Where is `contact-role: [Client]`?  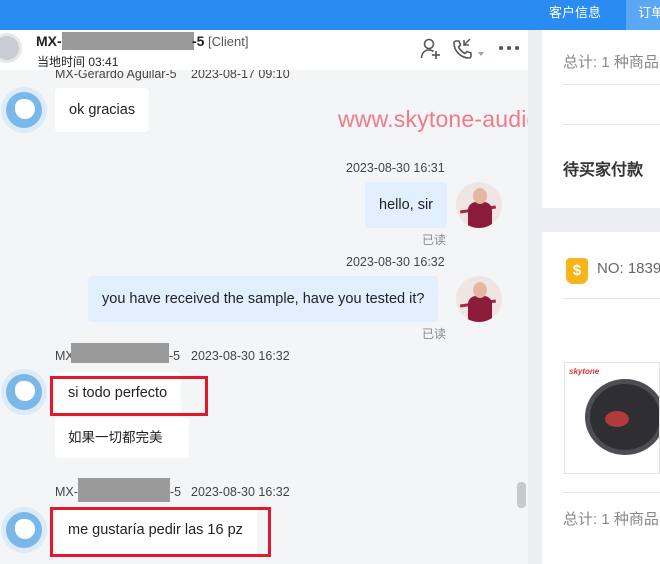
contact-role: [Client] is located at coordinates (228, 41).